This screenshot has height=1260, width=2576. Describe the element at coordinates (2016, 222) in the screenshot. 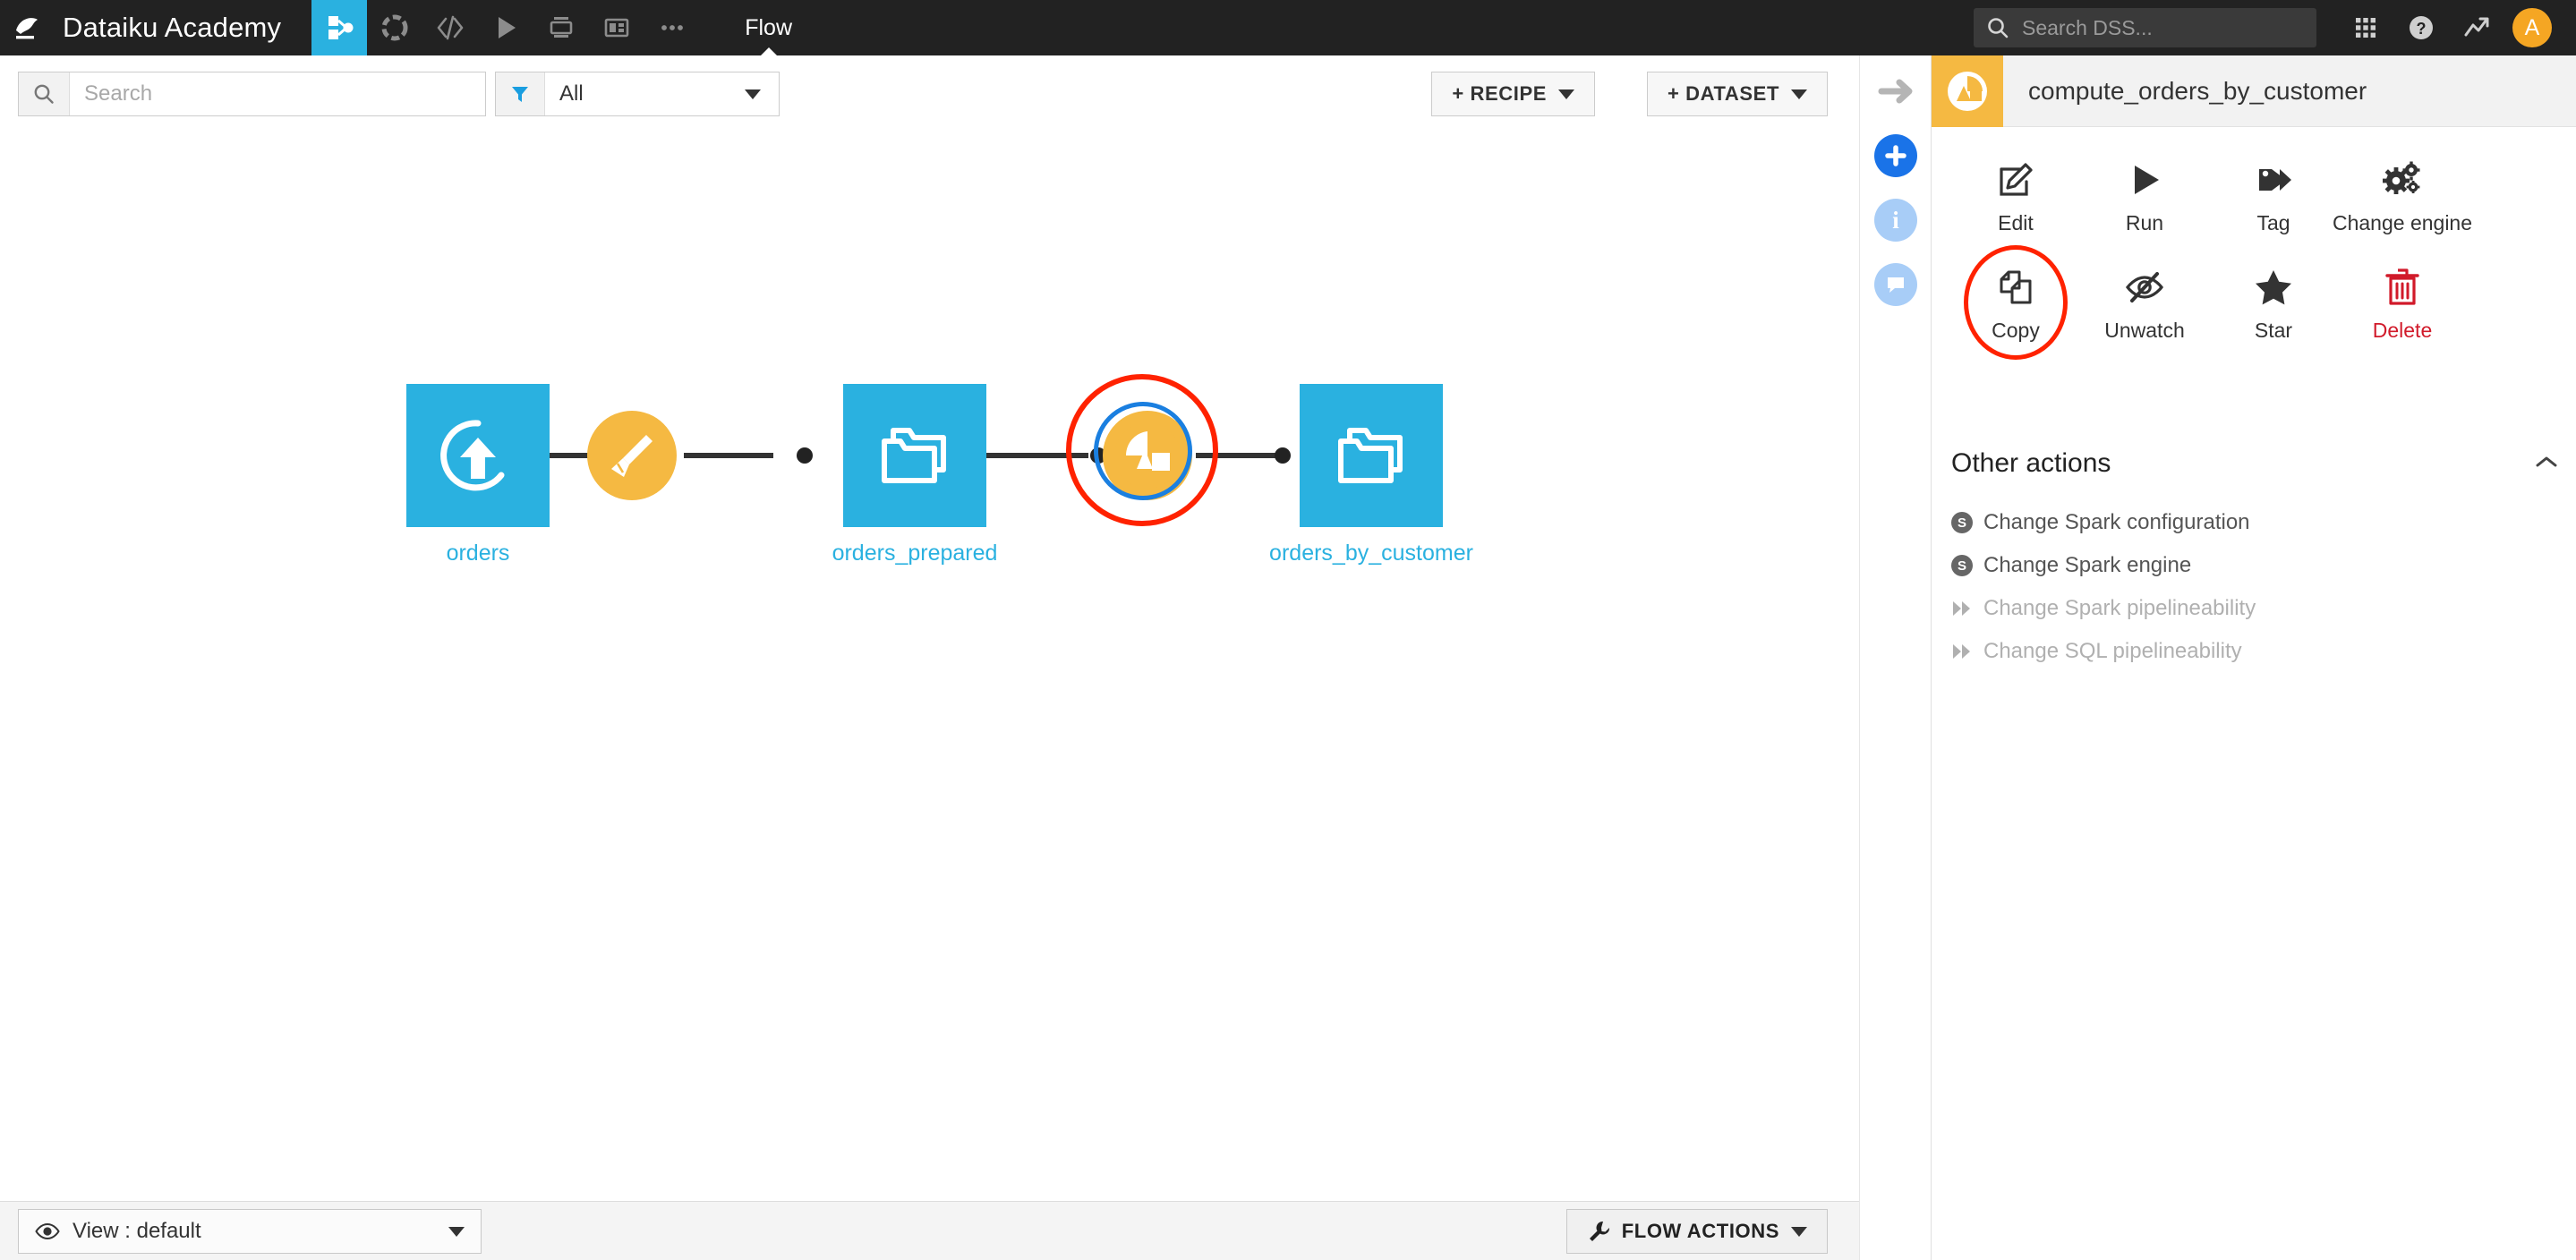

I see `edit-action-label: Edit` at that location.